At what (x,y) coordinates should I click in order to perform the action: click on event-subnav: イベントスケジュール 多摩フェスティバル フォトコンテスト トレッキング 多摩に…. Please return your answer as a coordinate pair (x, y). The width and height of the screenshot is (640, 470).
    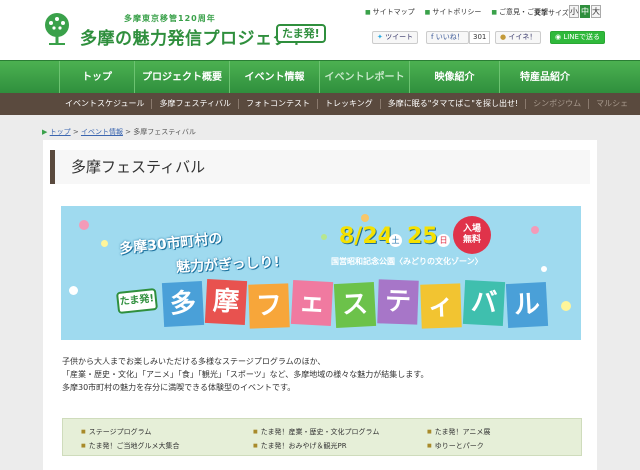
    Looking at the image, I should click on (320, 104).